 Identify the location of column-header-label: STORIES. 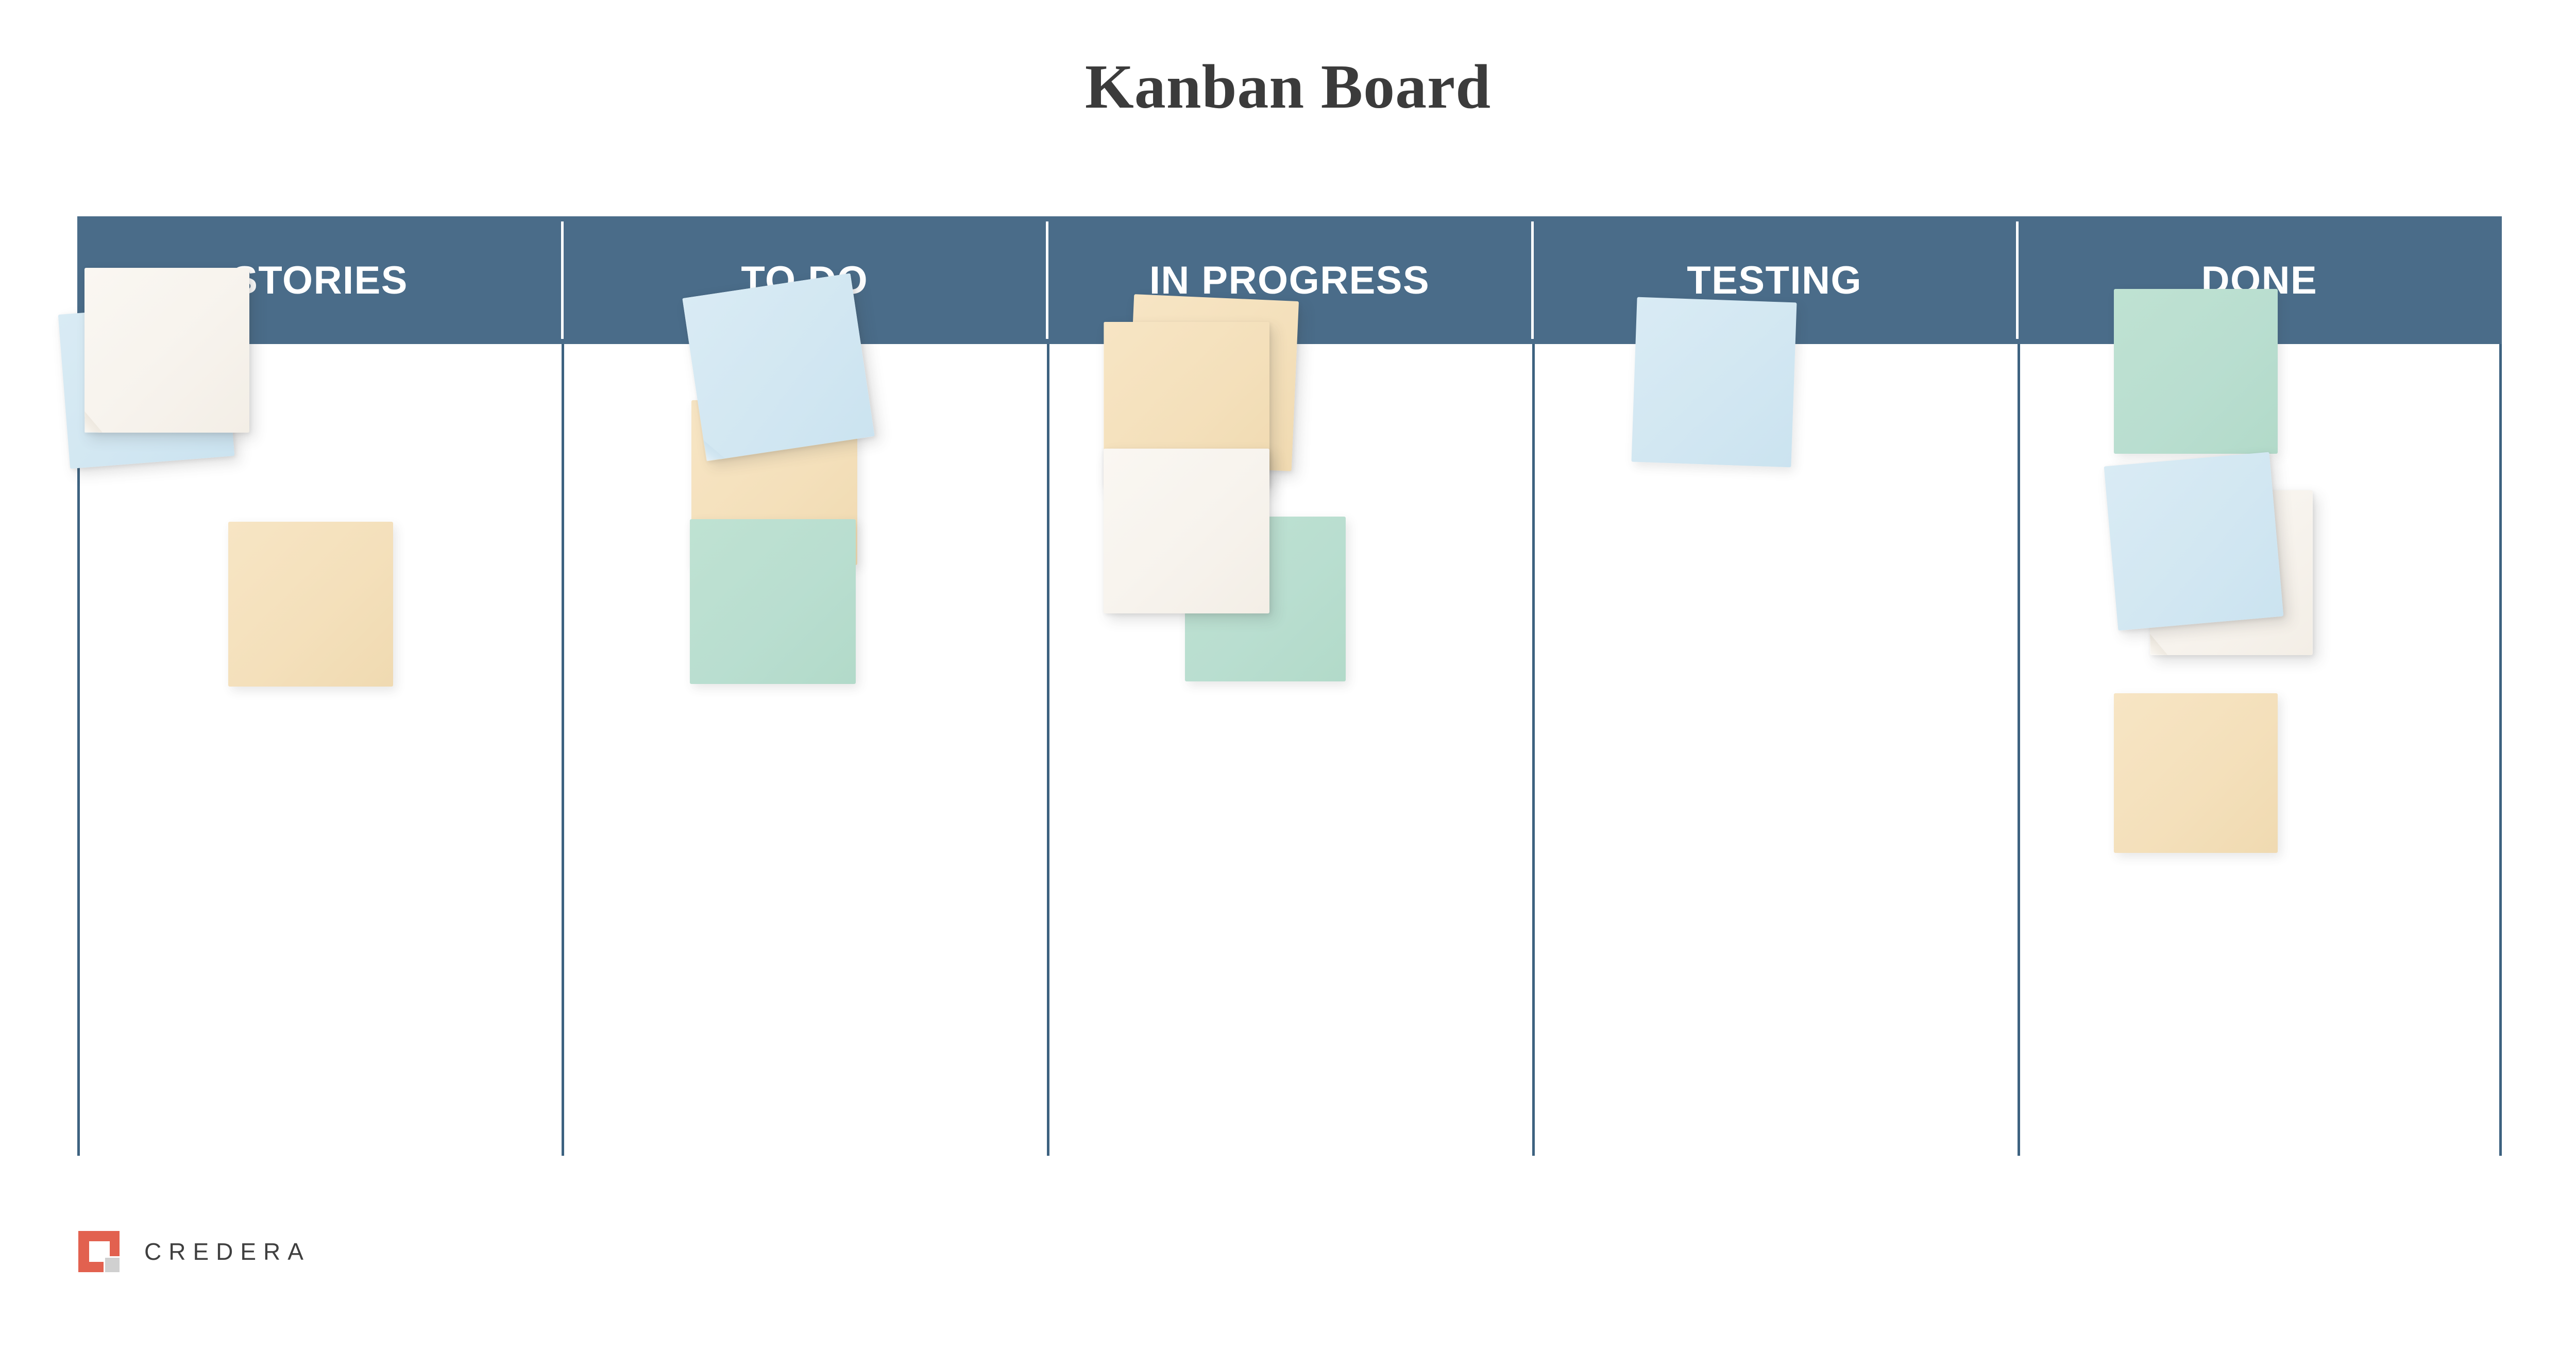
(319, 280).